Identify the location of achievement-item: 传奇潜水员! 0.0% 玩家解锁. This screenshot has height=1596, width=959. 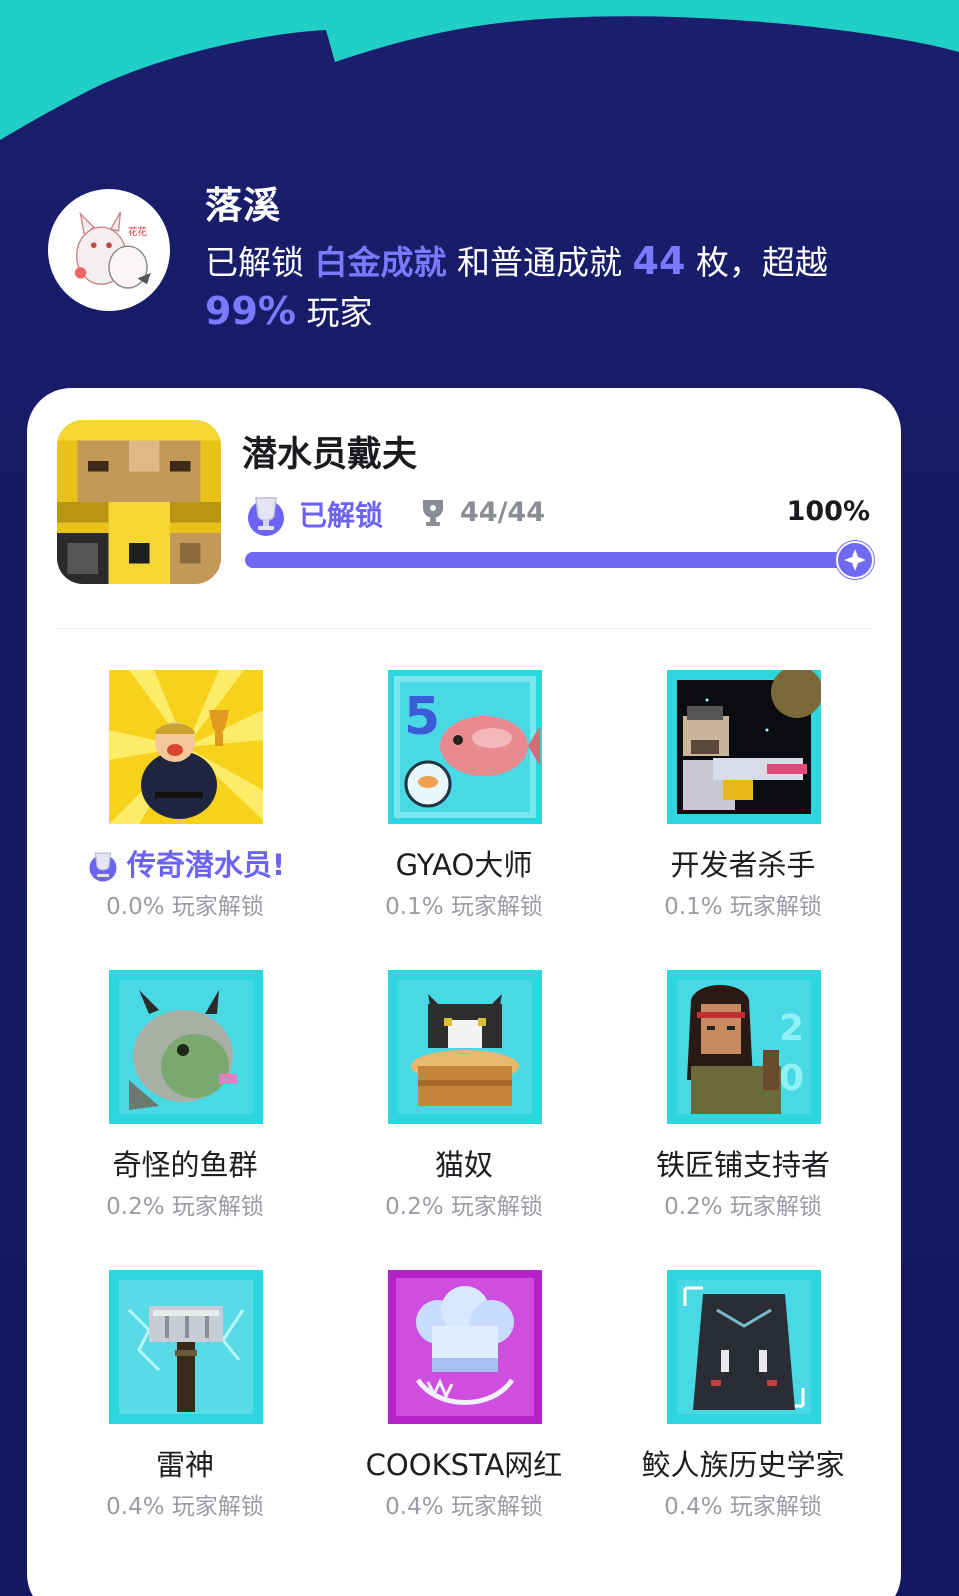
(185, 800).